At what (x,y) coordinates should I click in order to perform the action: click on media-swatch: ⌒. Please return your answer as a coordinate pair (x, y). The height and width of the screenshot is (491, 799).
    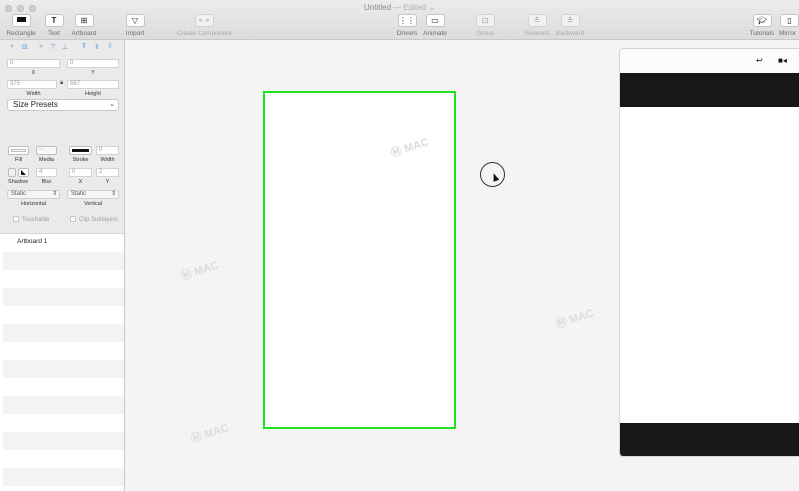
    Looking at the image, I should click on (46, 151).